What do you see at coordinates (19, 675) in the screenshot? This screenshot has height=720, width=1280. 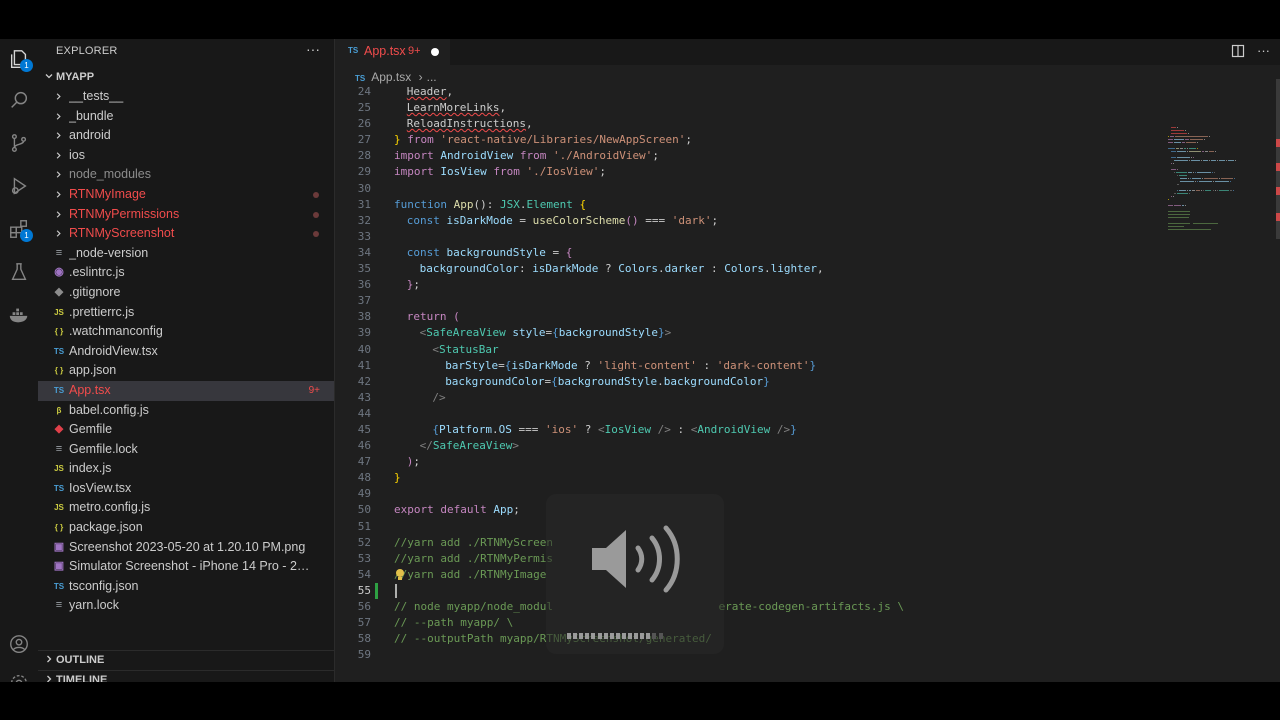 I see `settings-gear-icon` at bounding box center [19, 675].